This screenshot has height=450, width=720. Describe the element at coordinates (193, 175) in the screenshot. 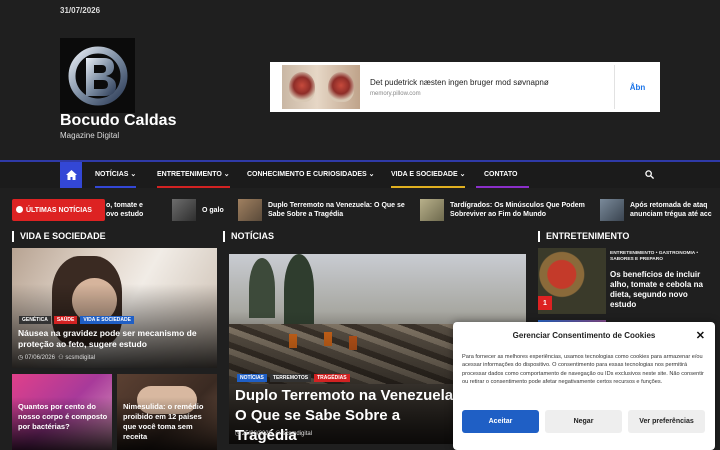

I see `nav-entretenimento: ENTRETENIMENTO ⌄` at that location.